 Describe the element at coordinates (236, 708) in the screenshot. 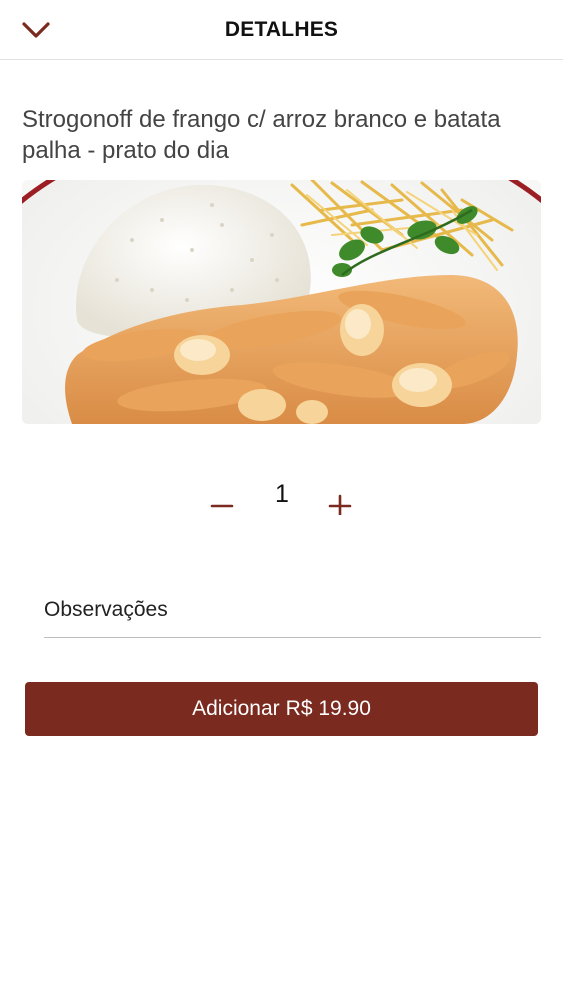

I see `add-button-label: Adicionar` at that location.